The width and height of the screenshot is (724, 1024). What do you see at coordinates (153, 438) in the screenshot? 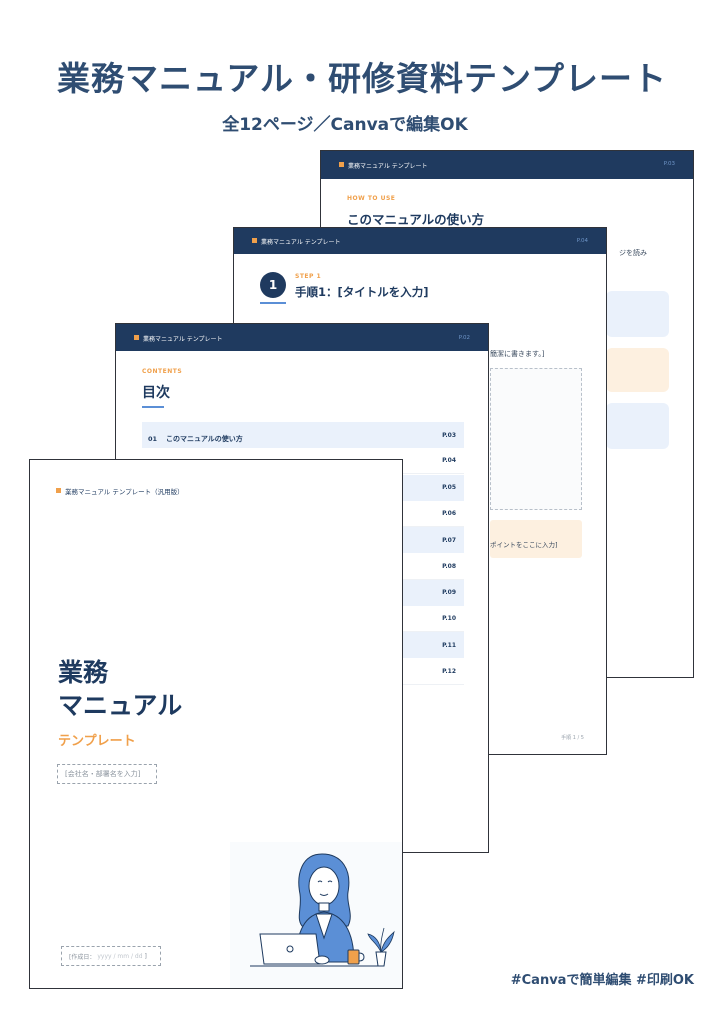
I see `toc-number: 01` at bounding box center [153, 438].